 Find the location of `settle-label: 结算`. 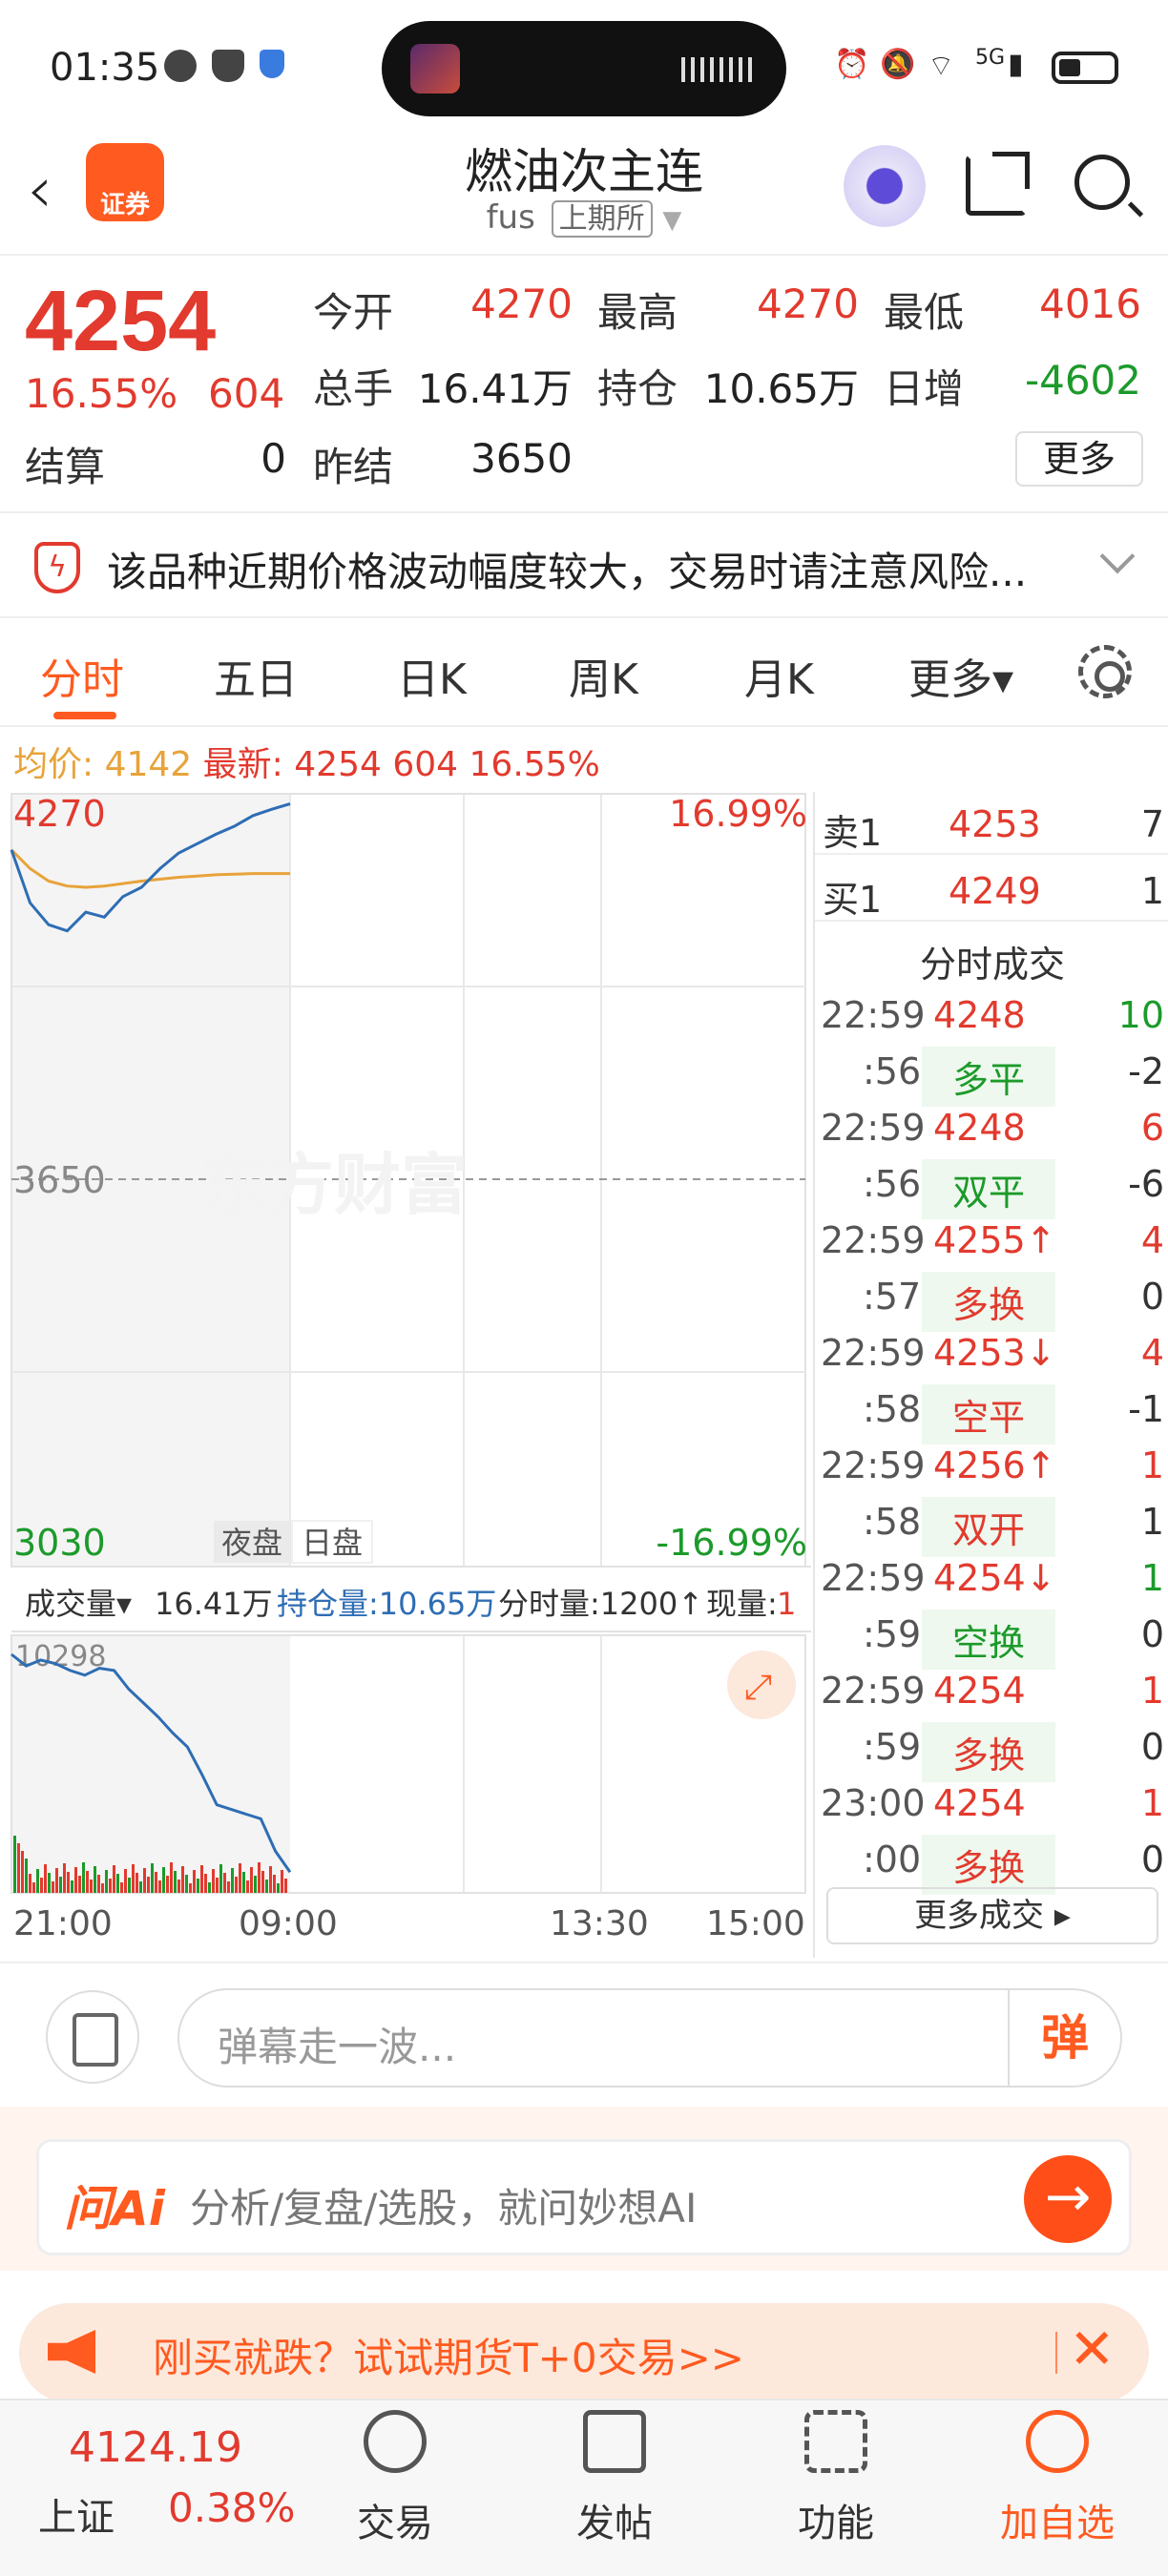

settle-label: 结算 is located at coordinates (65, 467).